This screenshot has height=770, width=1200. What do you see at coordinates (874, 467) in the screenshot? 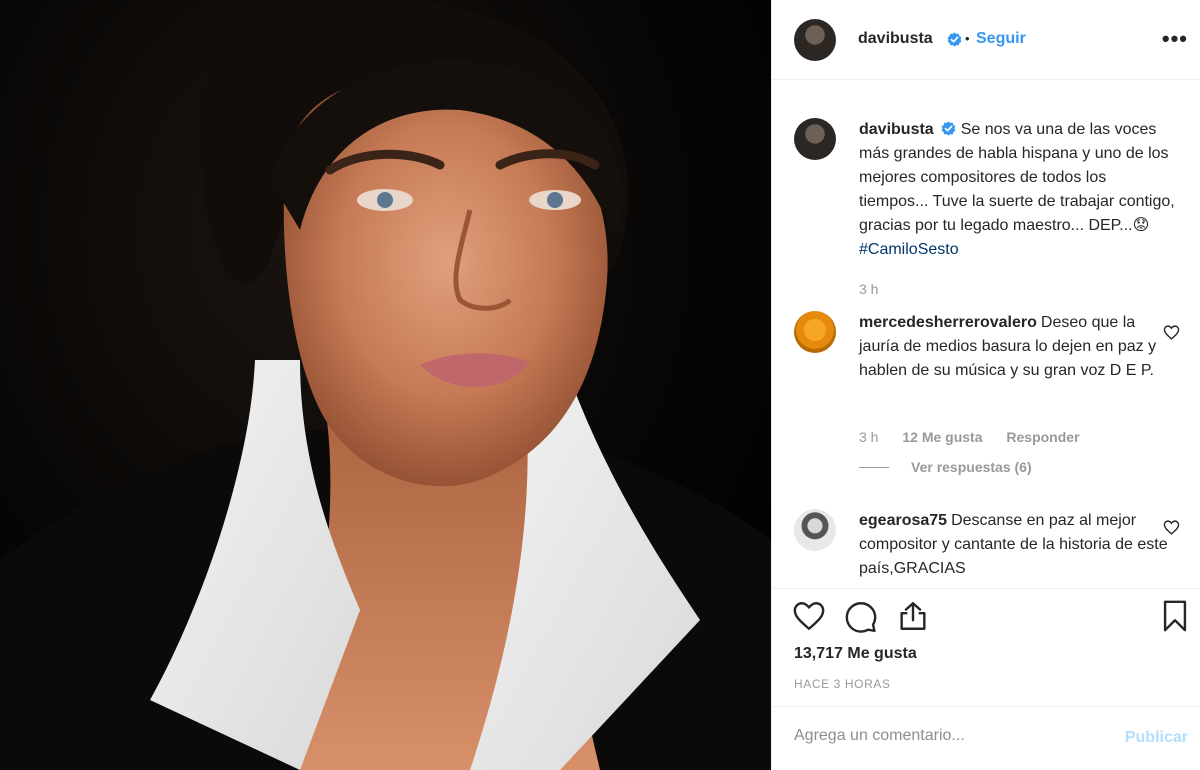
I see `replies-divider` at bounding box center [874, 467].